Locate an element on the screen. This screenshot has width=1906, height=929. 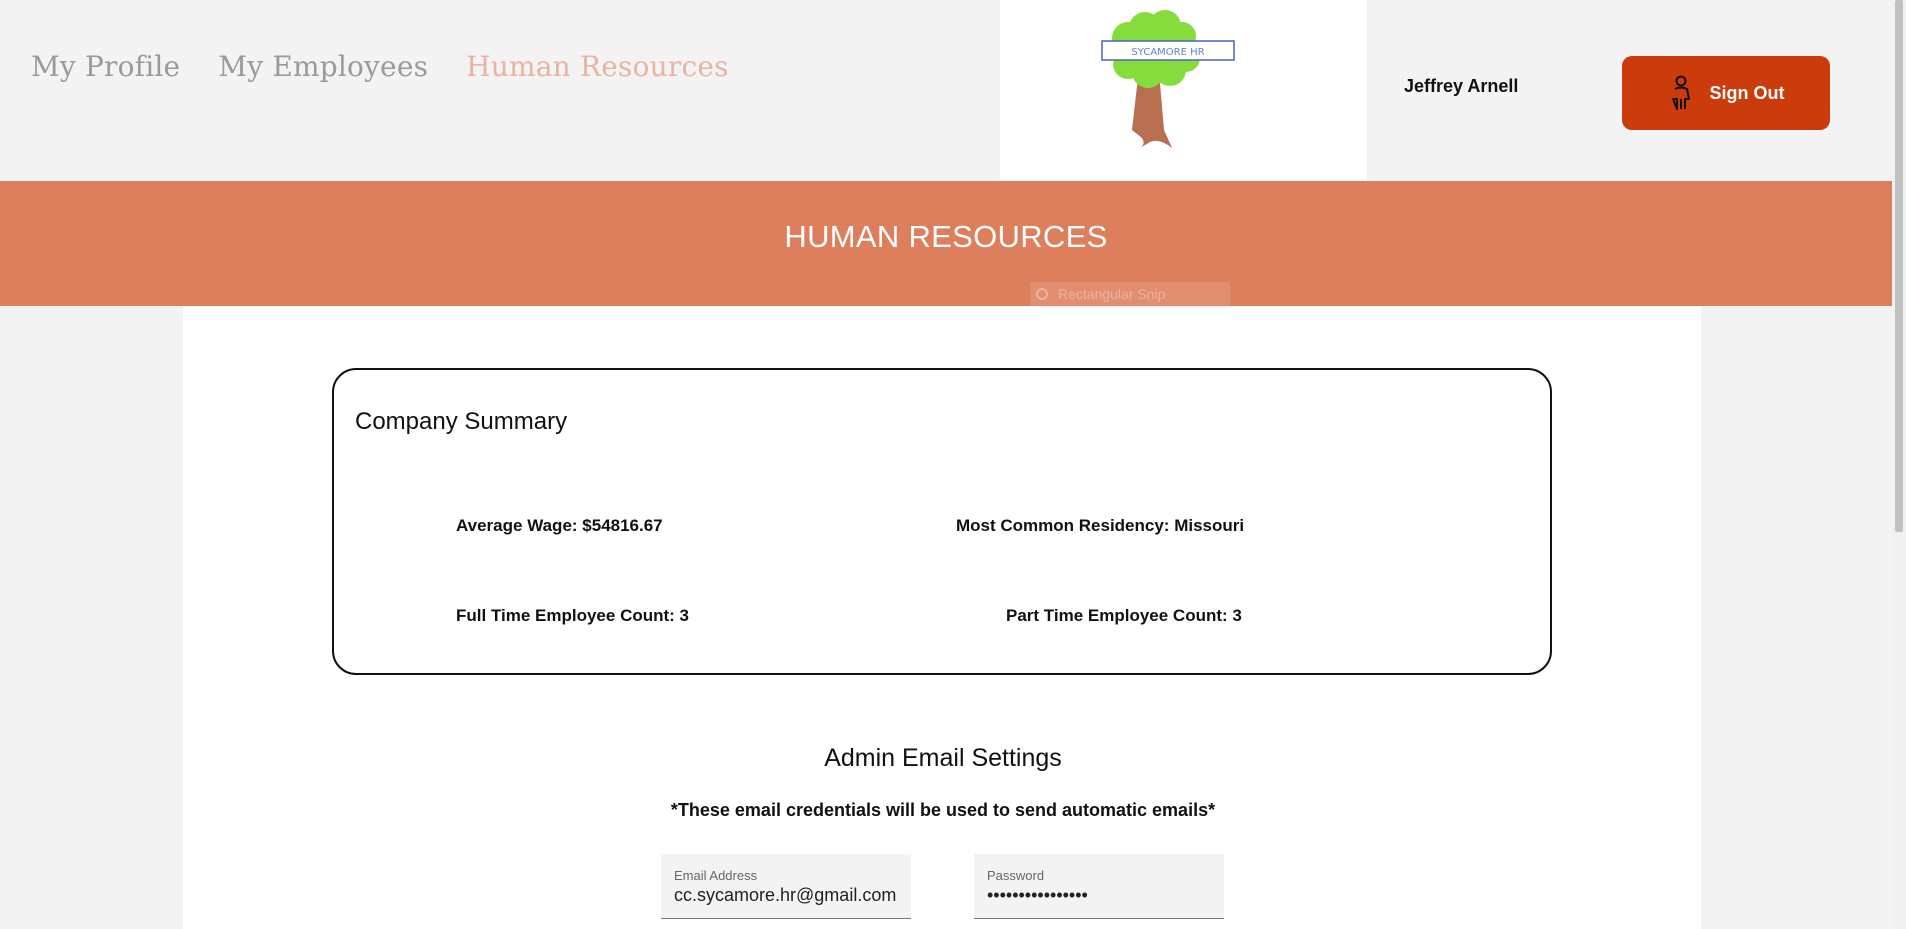
radio-icon is located at coordinates (1042, 294).